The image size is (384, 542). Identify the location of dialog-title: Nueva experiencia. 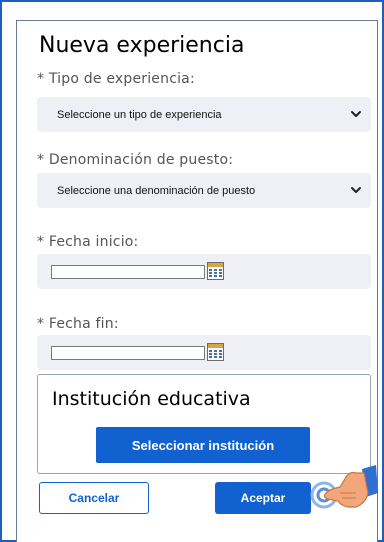
(142, 45).